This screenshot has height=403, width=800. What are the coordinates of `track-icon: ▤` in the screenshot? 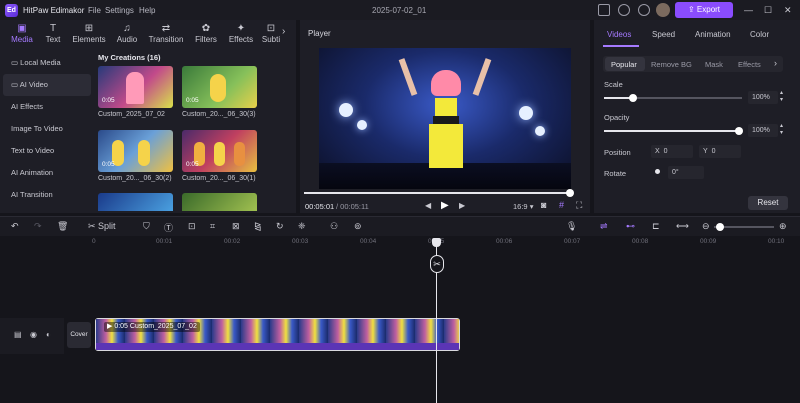 It's located at (18, 334).